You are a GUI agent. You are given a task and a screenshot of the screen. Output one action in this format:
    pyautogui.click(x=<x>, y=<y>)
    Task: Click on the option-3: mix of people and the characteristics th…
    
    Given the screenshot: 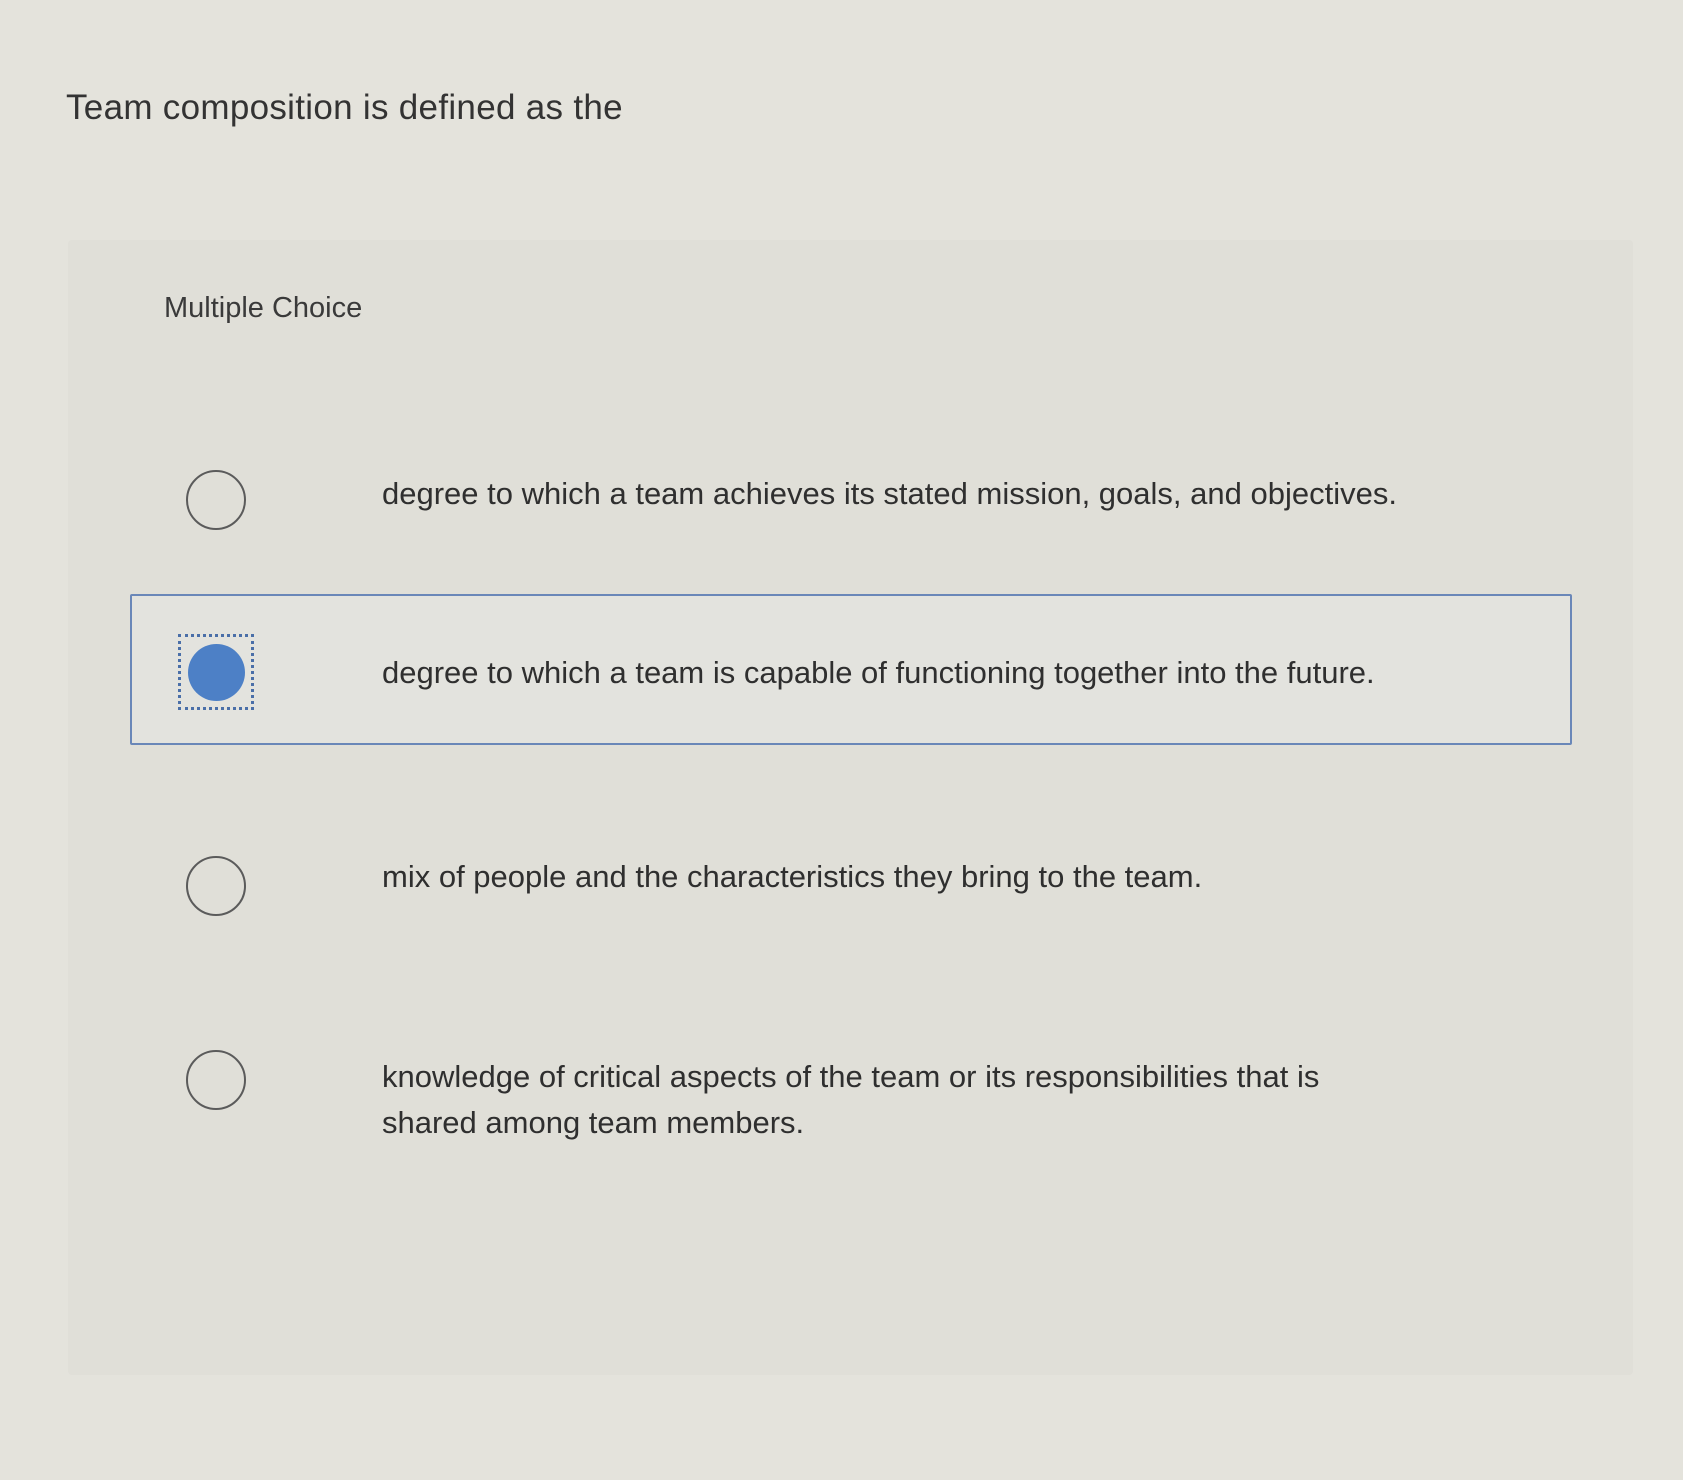 What is the action you would take?
    pyautogui.click(x=851, y=885)
    